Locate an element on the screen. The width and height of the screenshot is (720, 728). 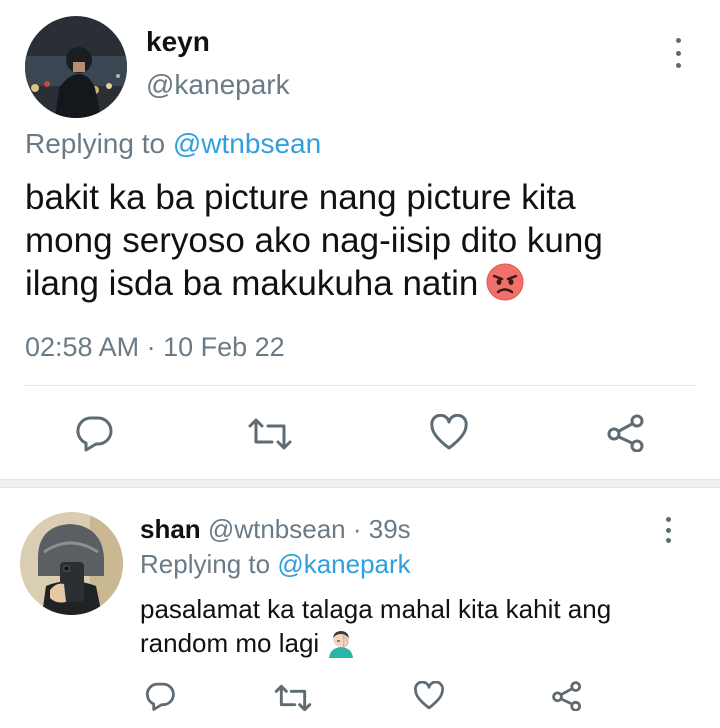
timestamp: 02:58 AM · 10 Feb 22 is located at coordinates (155, 347).